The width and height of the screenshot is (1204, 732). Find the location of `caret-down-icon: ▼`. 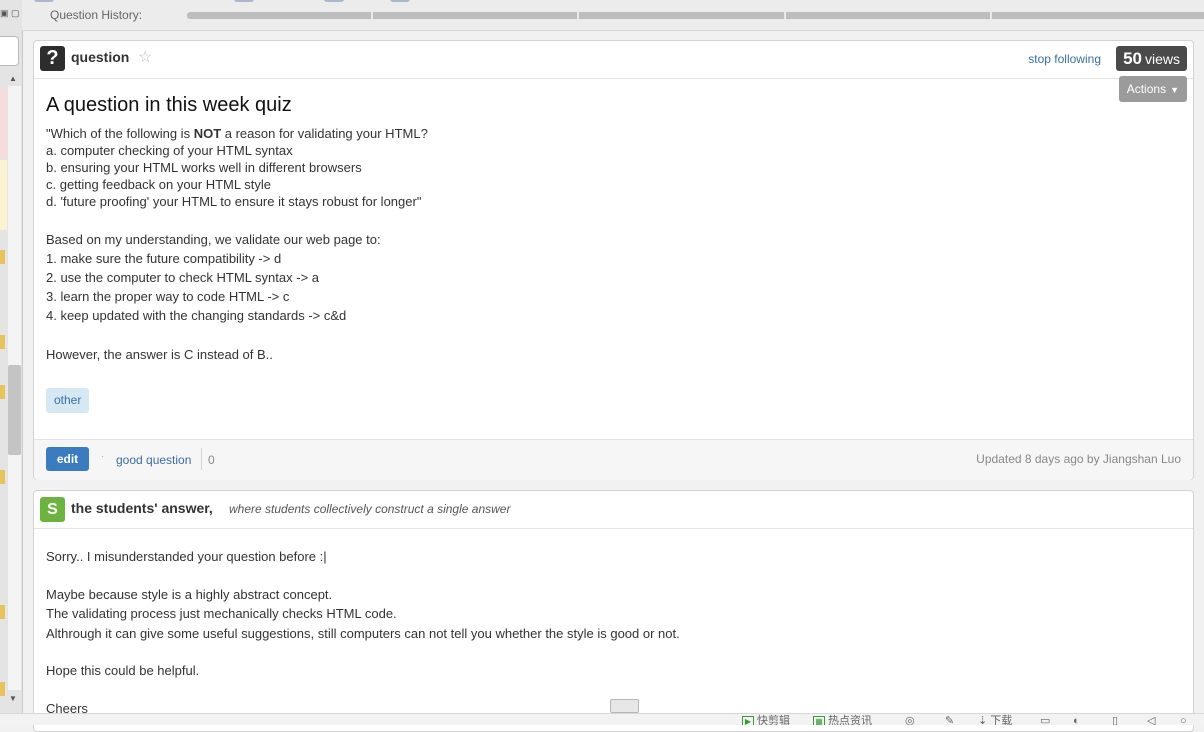

caret-down-icon: ▼ is located at coordinates (1174, 90).